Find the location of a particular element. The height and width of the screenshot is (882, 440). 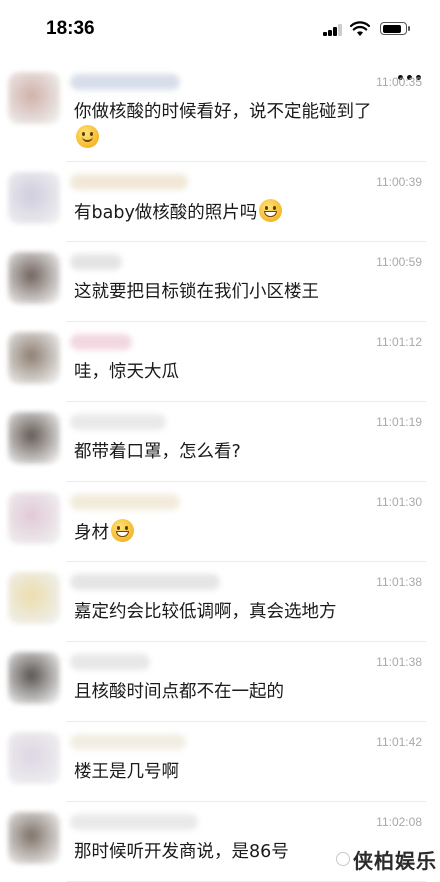

message-text-content: 哇，惊天大瓜 is located at coordinates (126, 372).